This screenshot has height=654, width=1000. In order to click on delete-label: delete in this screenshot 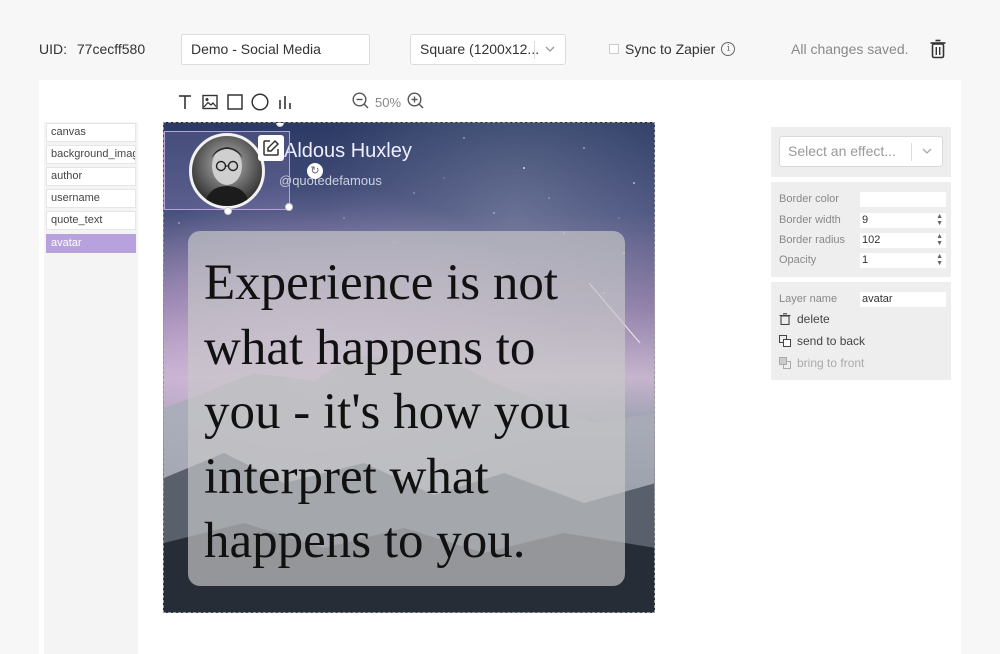, I will do `click(813, 319)`.